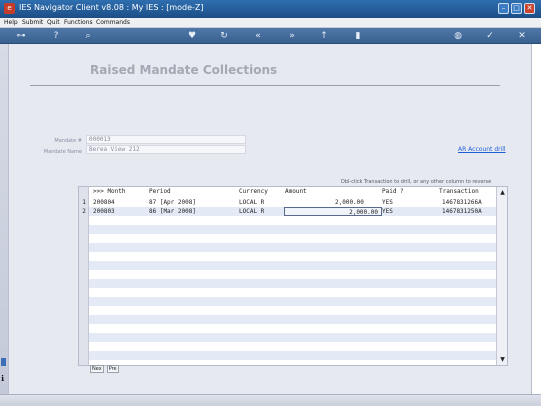 The height and width of the screenshot is (406, 541). What do you see at coordinates (501, 276) in the screenshot?
I see `grid-scrollbar: ▲ ▼` at bounding box center [501, 276].